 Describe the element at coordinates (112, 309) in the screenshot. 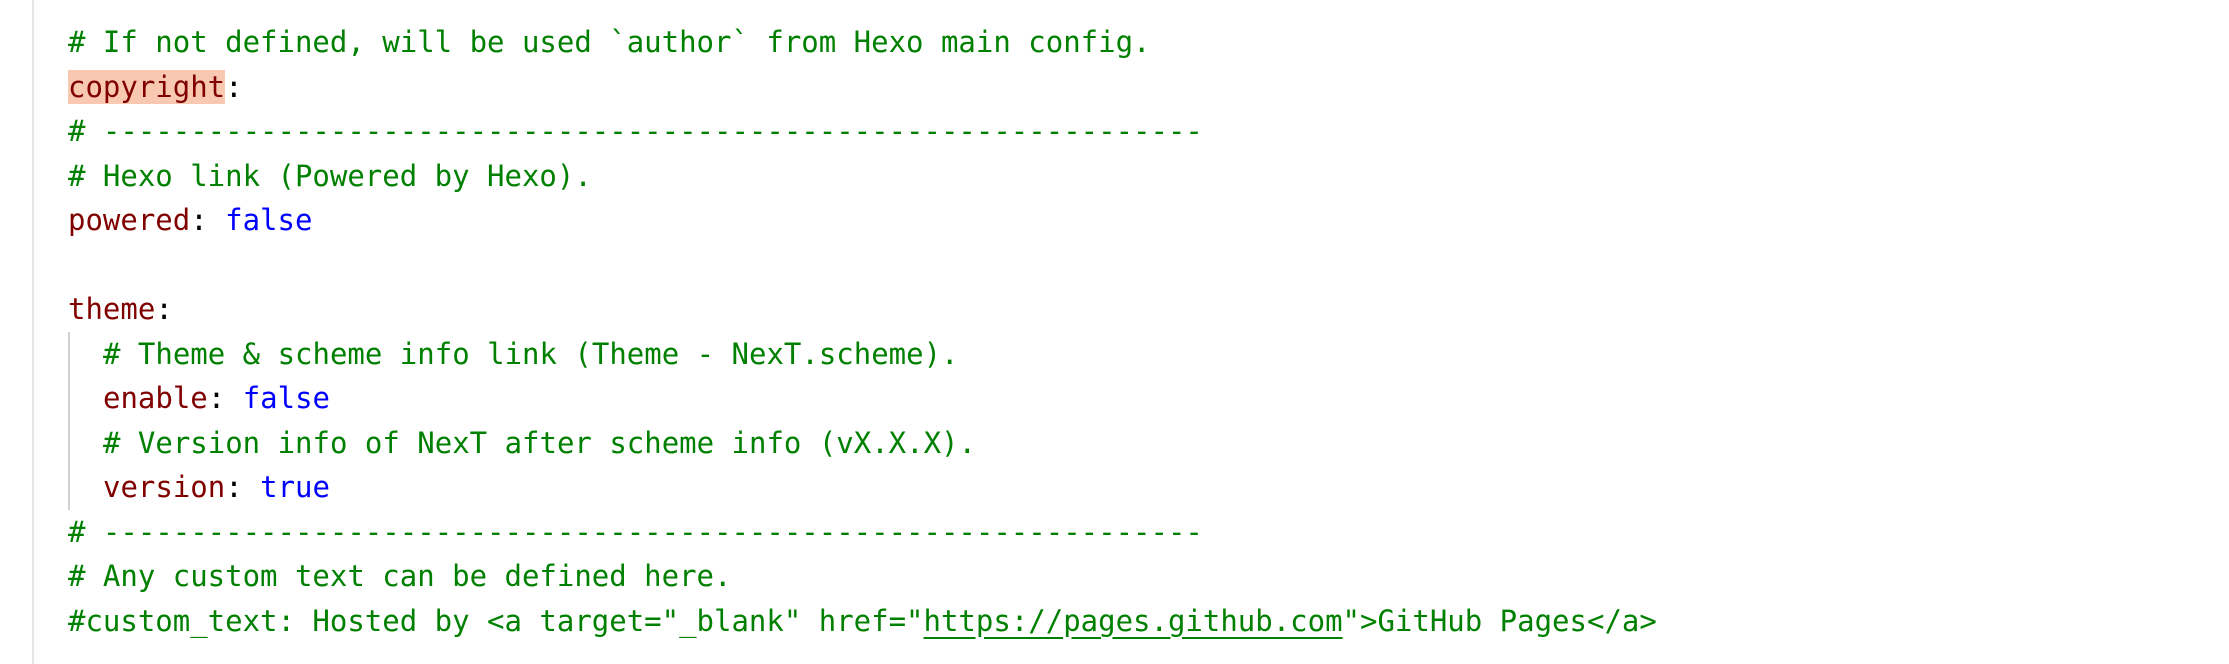

I see `theme-key: theme` at that location.